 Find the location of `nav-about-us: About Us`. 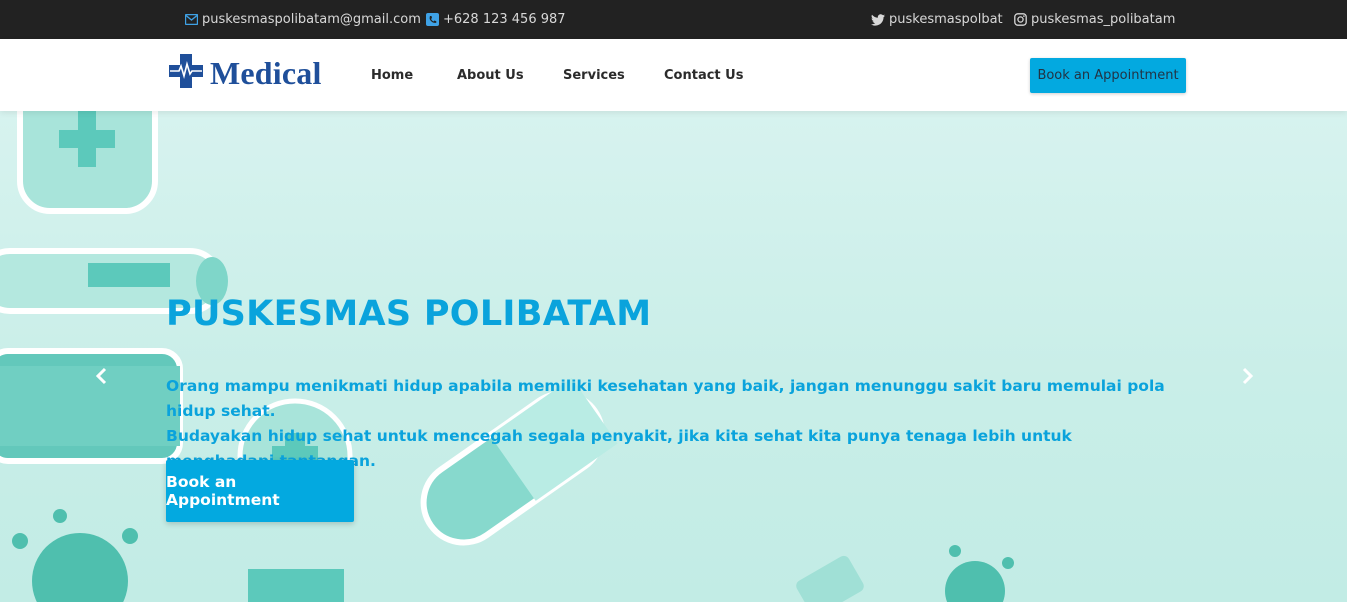

nav-about-us: About Us is located at coordinates (490, 75).